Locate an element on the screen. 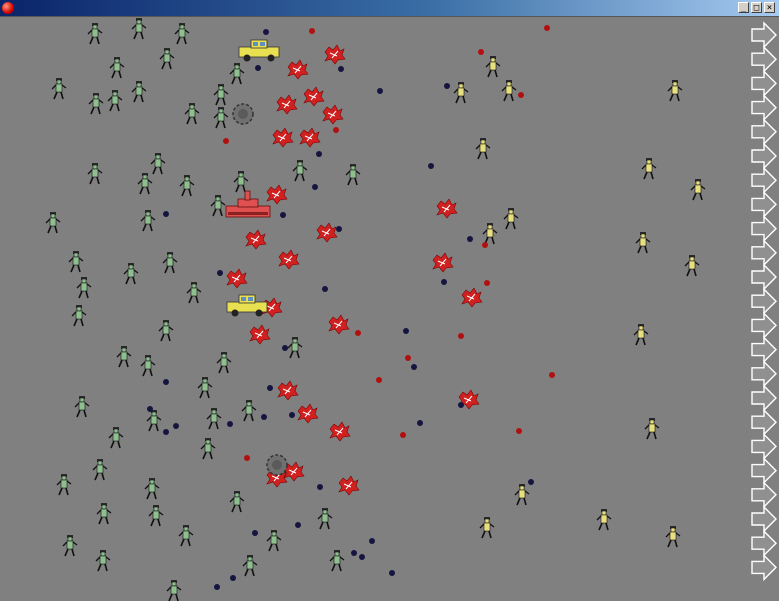 Image resolution: width=779 pixels, height=601 pixels. minimize-button: _ is located at coordinates (743, 7).